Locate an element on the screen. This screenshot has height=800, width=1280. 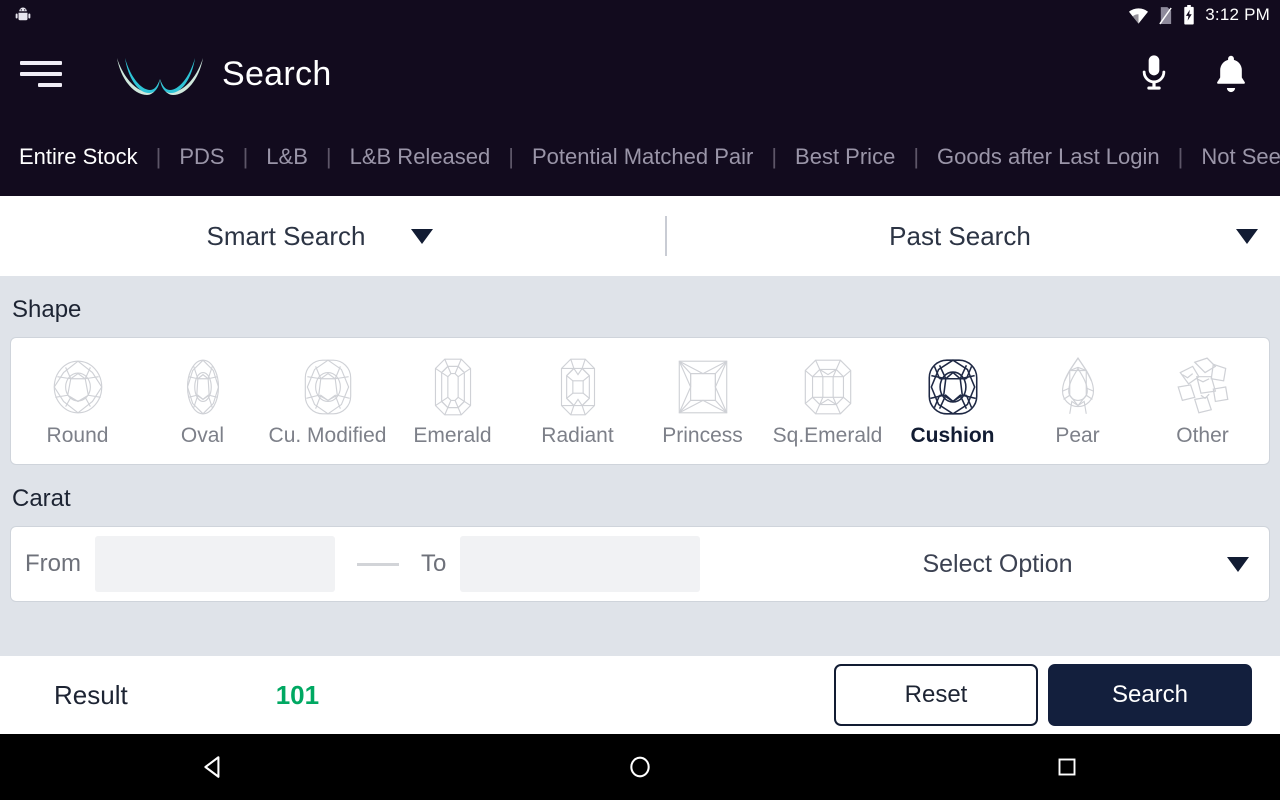
notification-bell-icon is located at coordinates (1231, 74).